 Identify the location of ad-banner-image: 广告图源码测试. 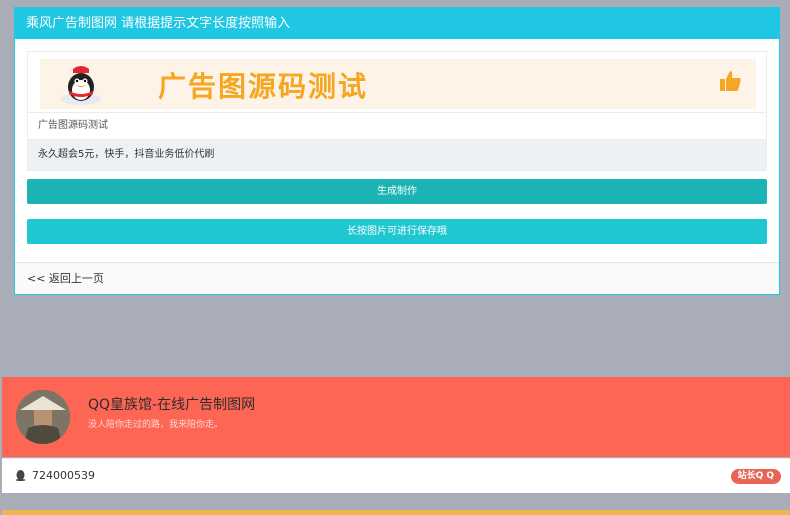
(398, 84).